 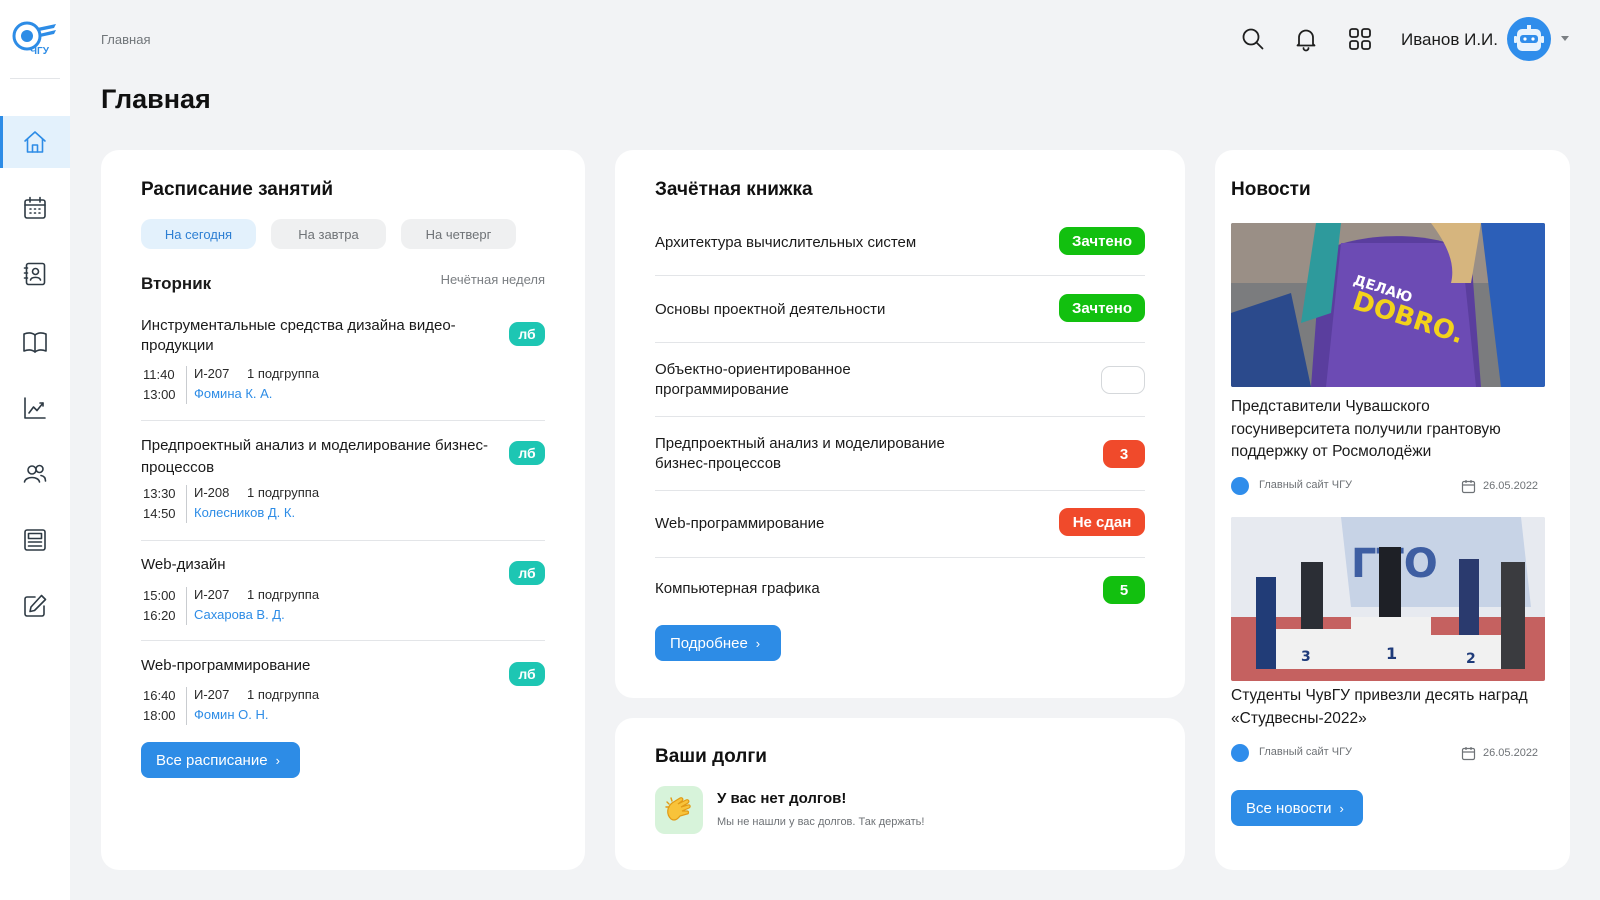 What do you see at coordinates (1123, 380) in the screenshot?
I see `grade-badge-empty` at bounding box center [1123, 380].